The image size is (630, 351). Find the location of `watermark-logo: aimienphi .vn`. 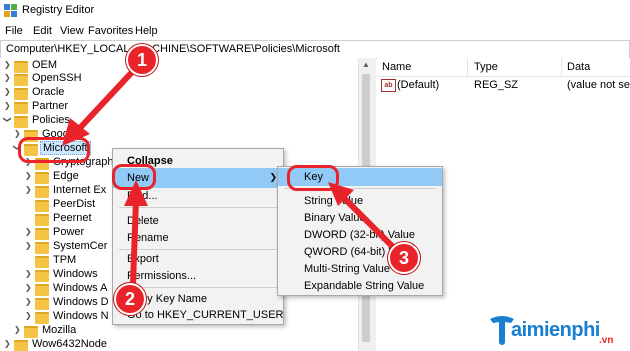

watermark-logo: aimienphi .vn is located at coordinates (557, 331).